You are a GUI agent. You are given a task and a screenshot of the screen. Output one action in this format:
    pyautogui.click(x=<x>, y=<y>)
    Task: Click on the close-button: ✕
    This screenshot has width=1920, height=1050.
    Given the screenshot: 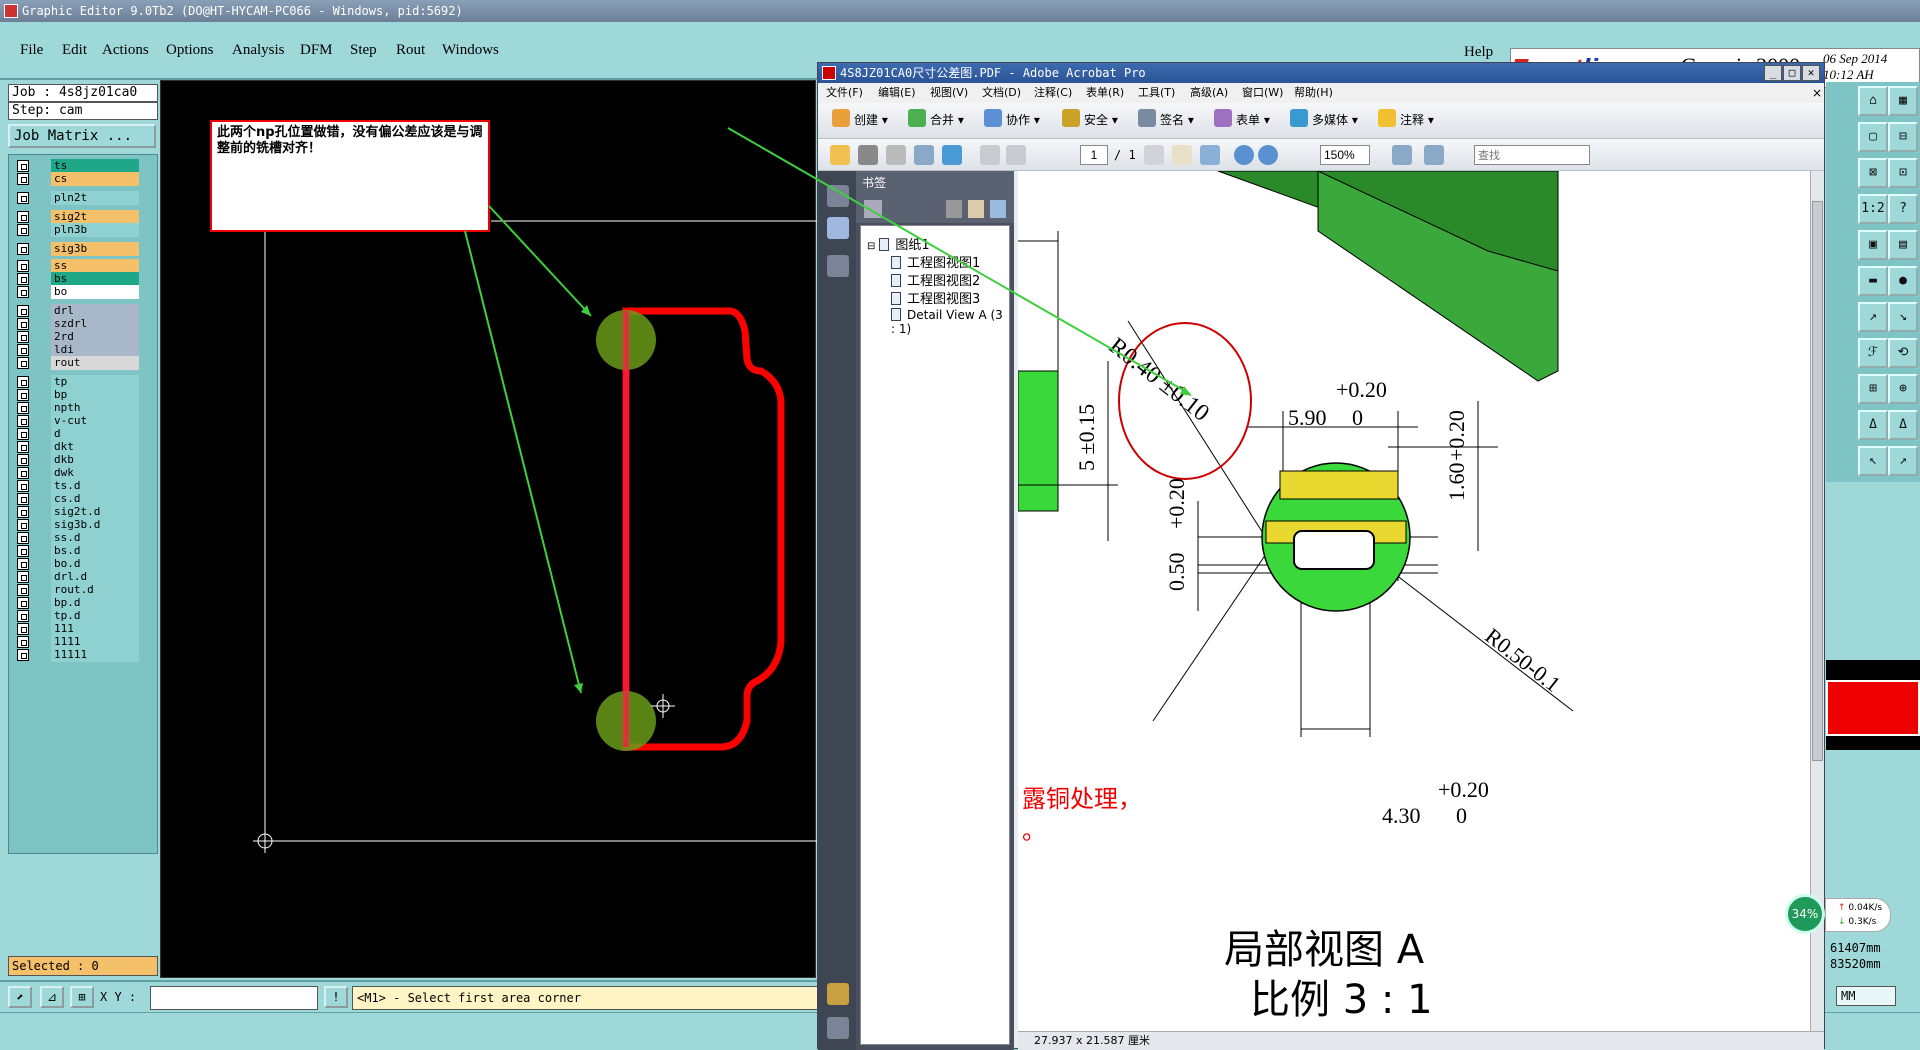 What is the action you would take?
    pyautogui.click(x=1811, y=73)
    